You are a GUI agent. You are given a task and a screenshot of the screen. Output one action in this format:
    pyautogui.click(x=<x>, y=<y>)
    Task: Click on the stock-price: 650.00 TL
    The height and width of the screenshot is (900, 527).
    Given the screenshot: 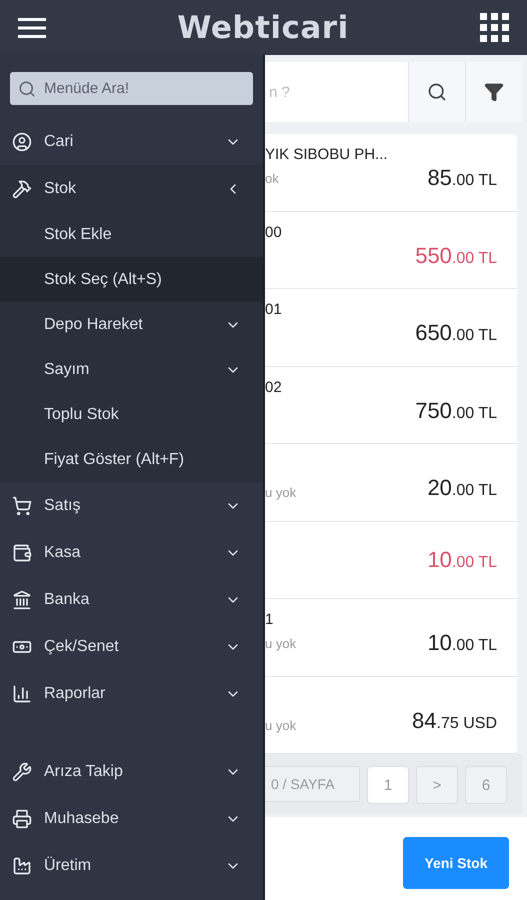 What is the action you would take?
    pyautogui.click(x=456, y=333)
    